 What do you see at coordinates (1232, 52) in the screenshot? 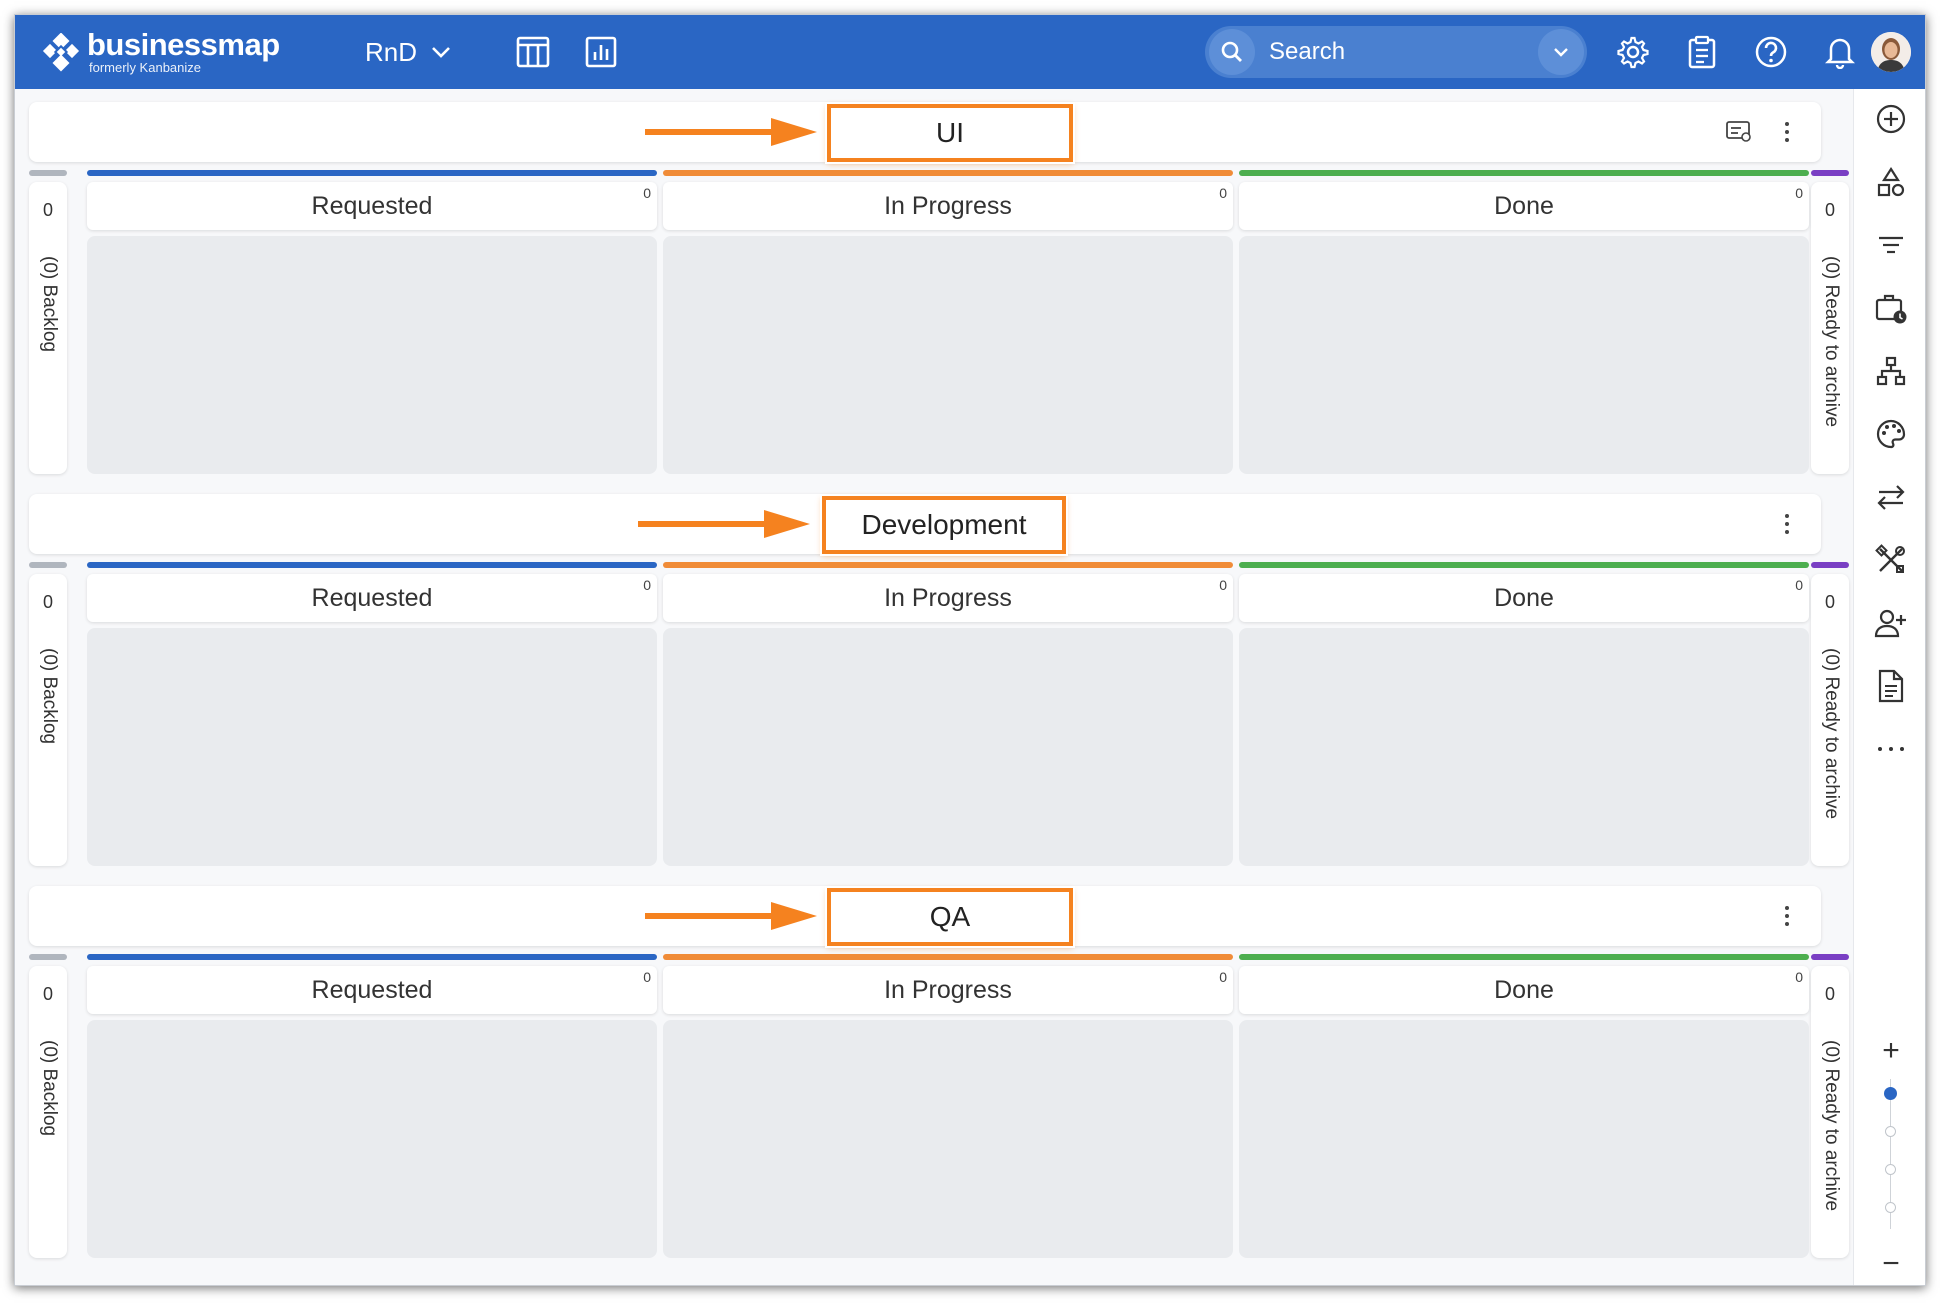
I see `search-icon` at bounding box center [1232, 52].